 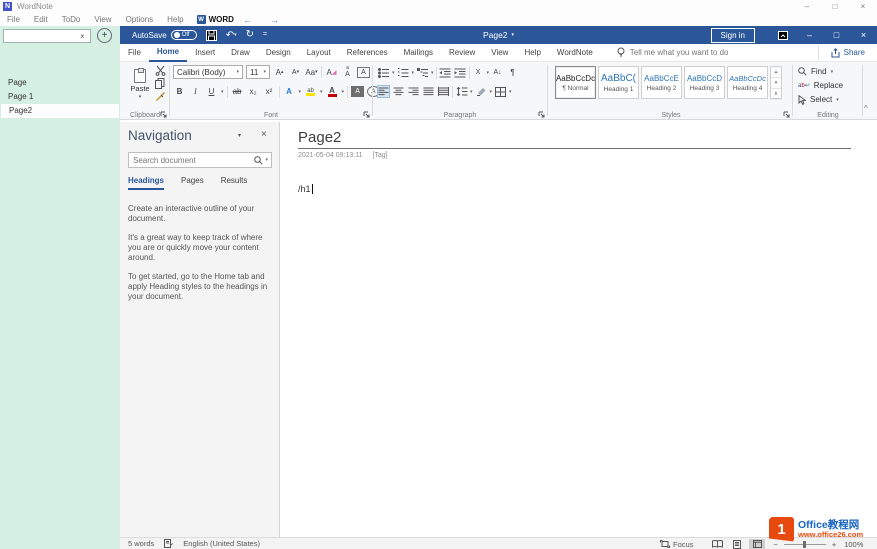 I want to click on customize-quick-access-button: =, so click(x=265, y=35).